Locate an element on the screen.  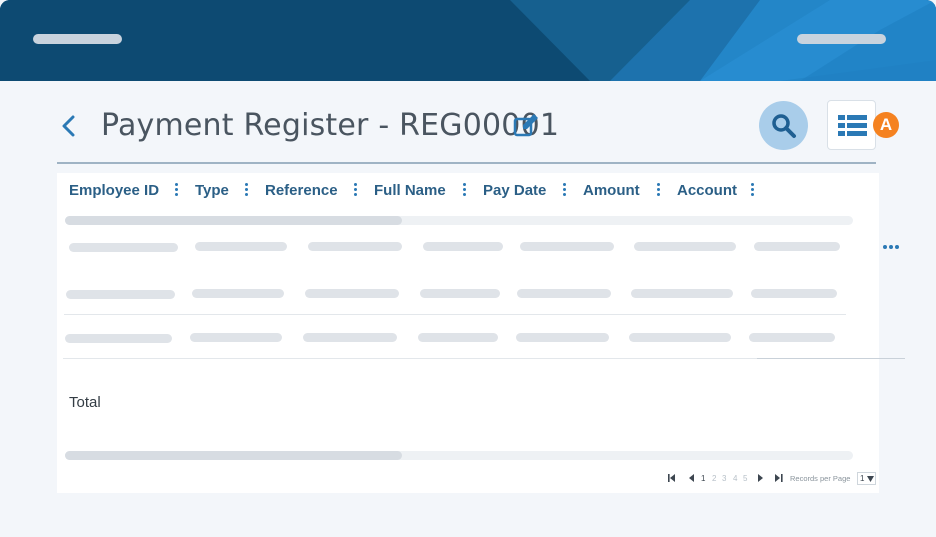
column-header-reference: Reference is located at coordinates (301, 190).